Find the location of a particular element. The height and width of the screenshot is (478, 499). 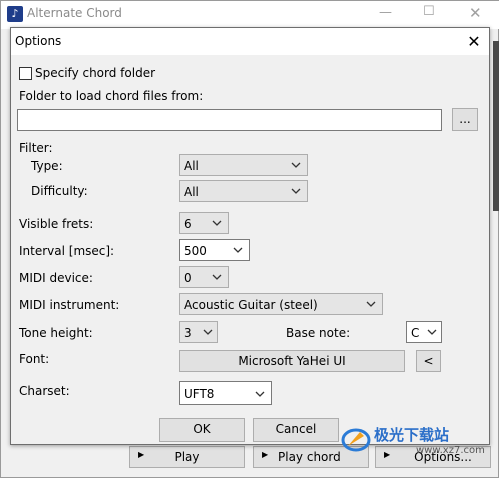

type-select: All is located at coordinates (243, 165).